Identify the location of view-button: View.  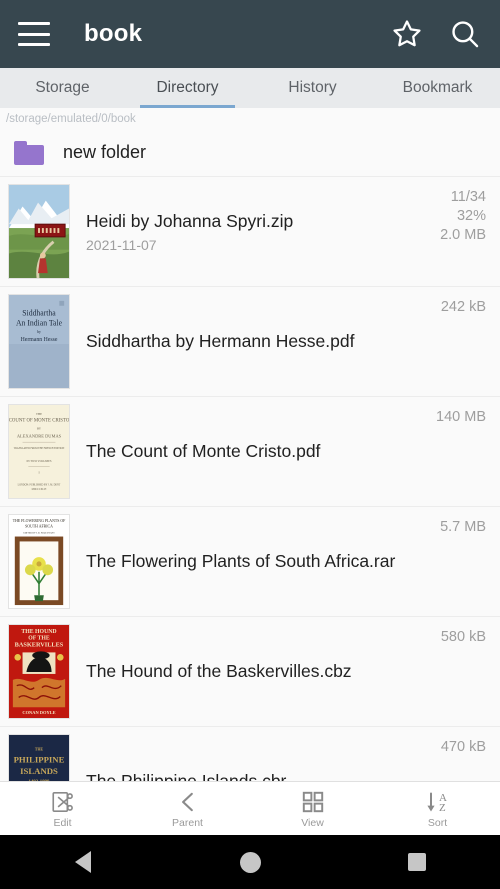
(312, 809).